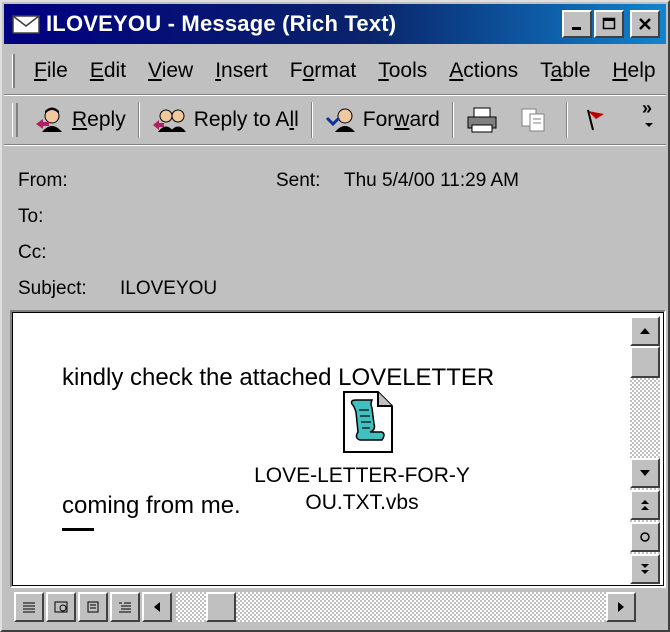  I want to click on attachment-filename-line-2: OU.TXT.vbs, so click(362, 502).